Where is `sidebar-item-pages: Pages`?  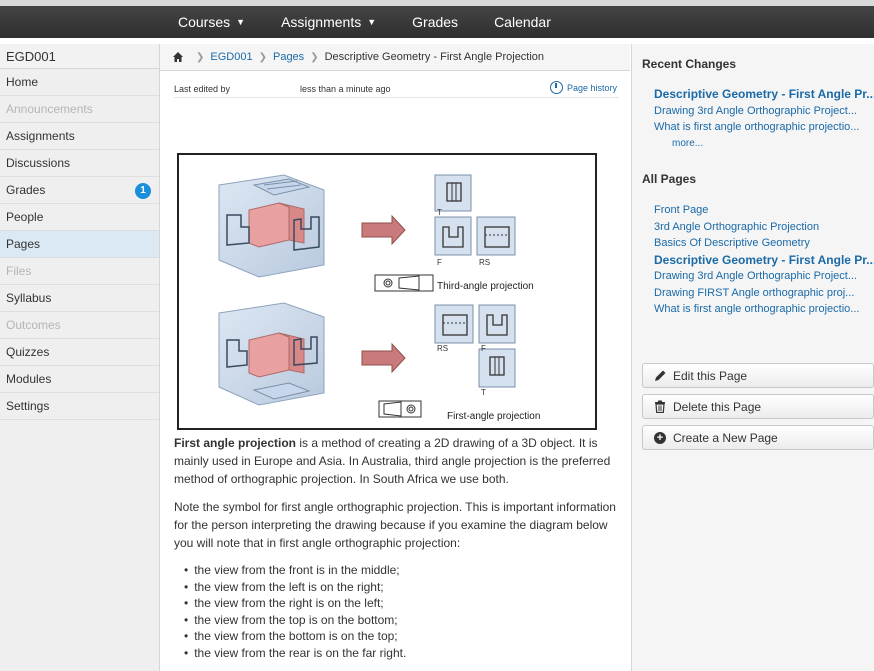 sidebar-item-pages: Pages is located at coordinates (79, 244).